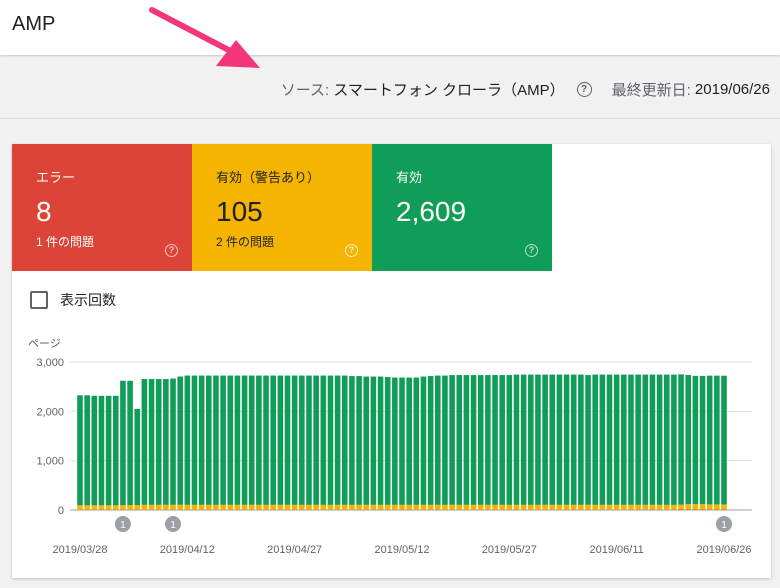 Image resolution: width=780 pixels, height=588 pixels. What do you see at coordinates (732, 89) in the screenshot?
I see `last-updated-value: 2019/06/26` at bounding box center [732, 89].